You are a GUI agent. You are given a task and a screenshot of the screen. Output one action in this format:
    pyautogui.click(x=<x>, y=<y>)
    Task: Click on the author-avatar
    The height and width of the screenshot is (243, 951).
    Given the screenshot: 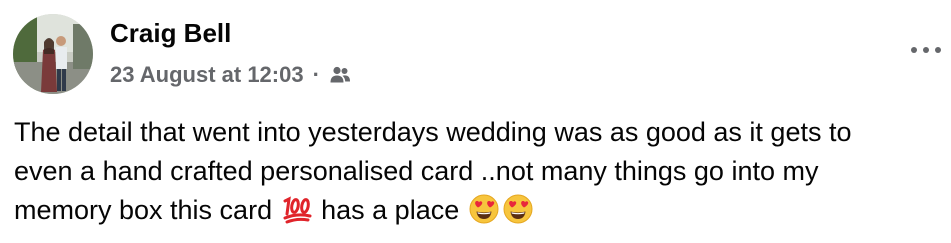 What is the action you would take?
    pyautogui.click(x=53, y=54)
    